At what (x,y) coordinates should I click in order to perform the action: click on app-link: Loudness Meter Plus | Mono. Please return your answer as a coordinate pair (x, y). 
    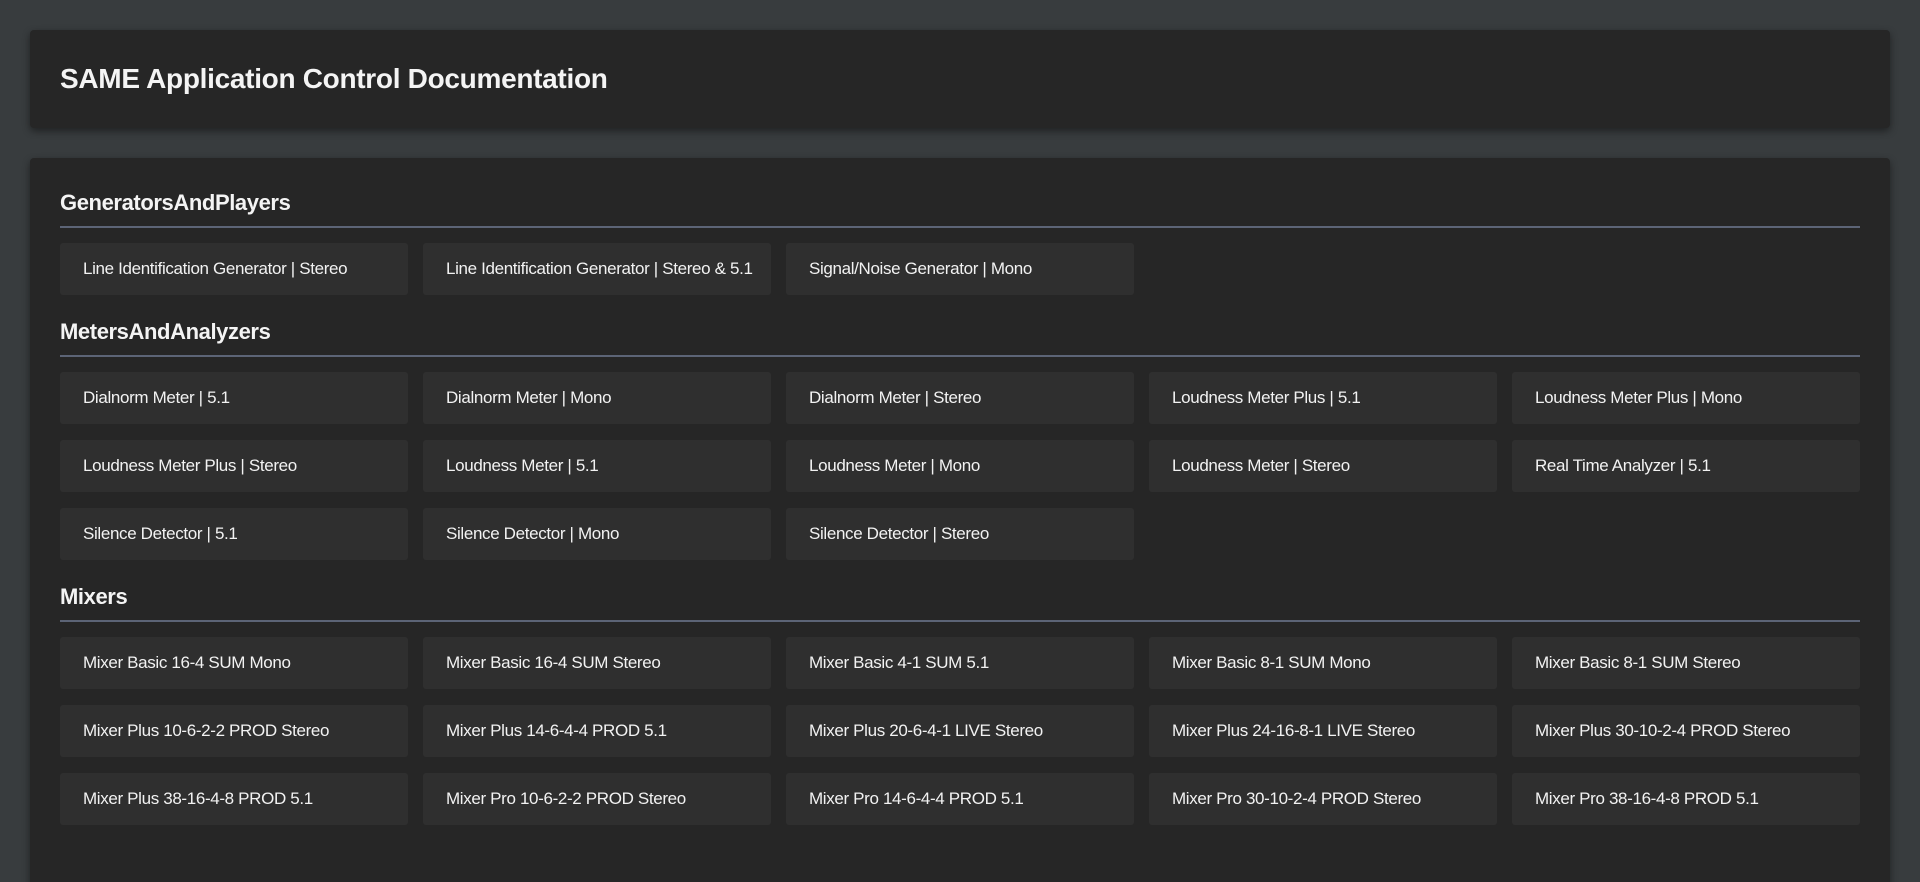
    Looking at the image, I should click on (1686, 398).